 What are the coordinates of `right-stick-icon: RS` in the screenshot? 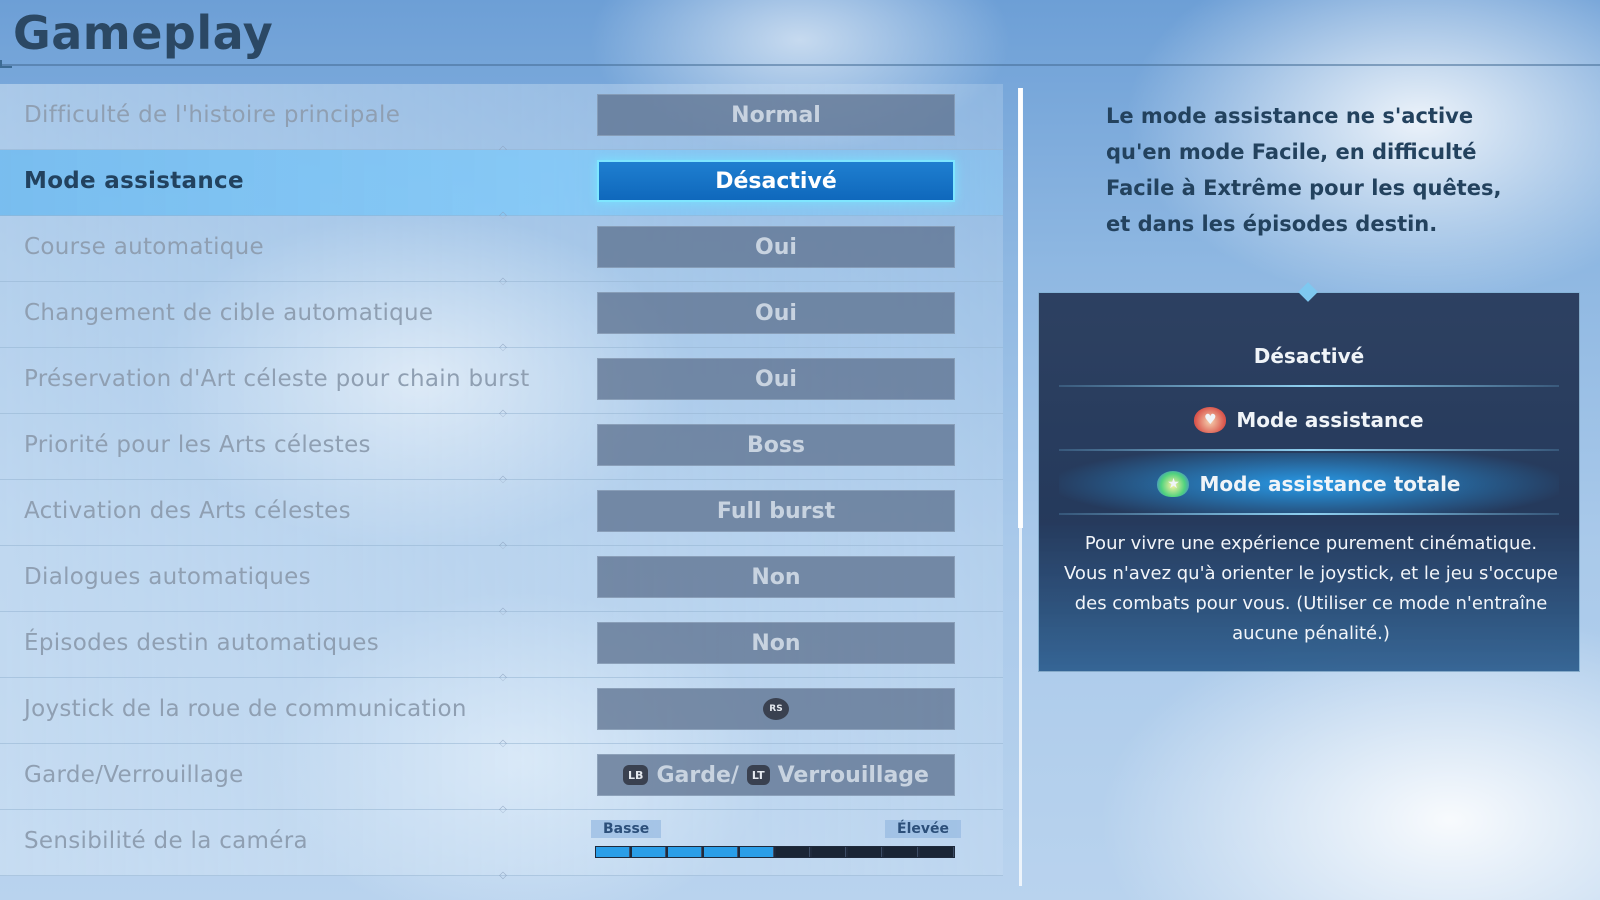 It's located at (776, 709).